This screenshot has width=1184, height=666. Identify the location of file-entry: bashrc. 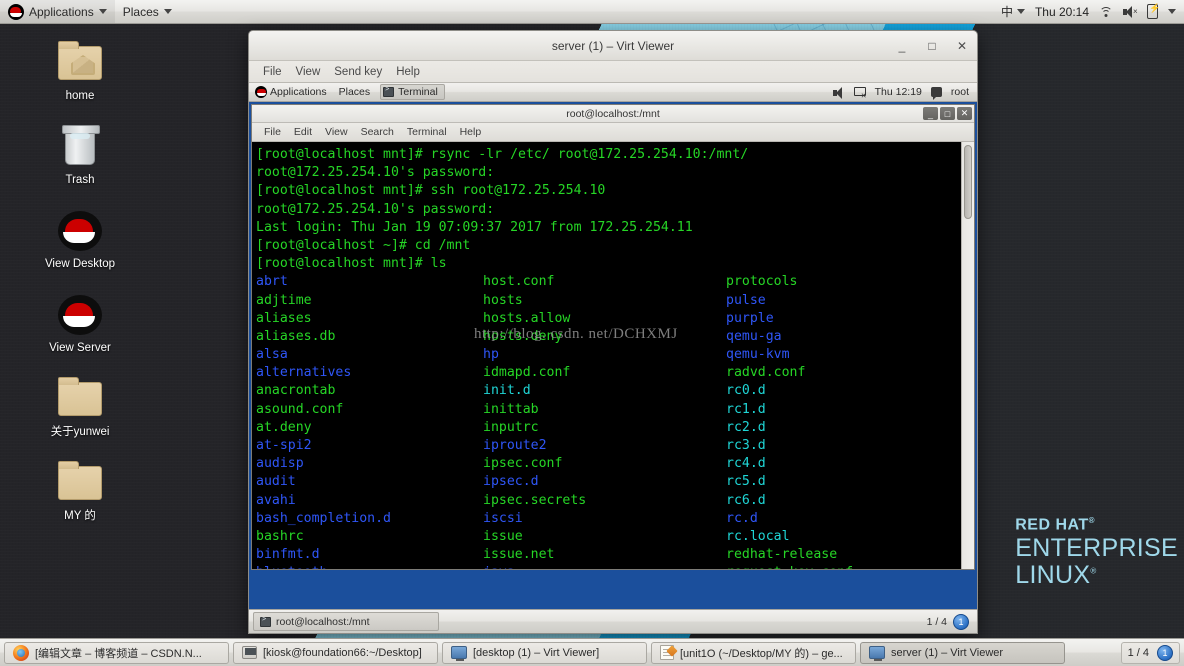
(280, 536).